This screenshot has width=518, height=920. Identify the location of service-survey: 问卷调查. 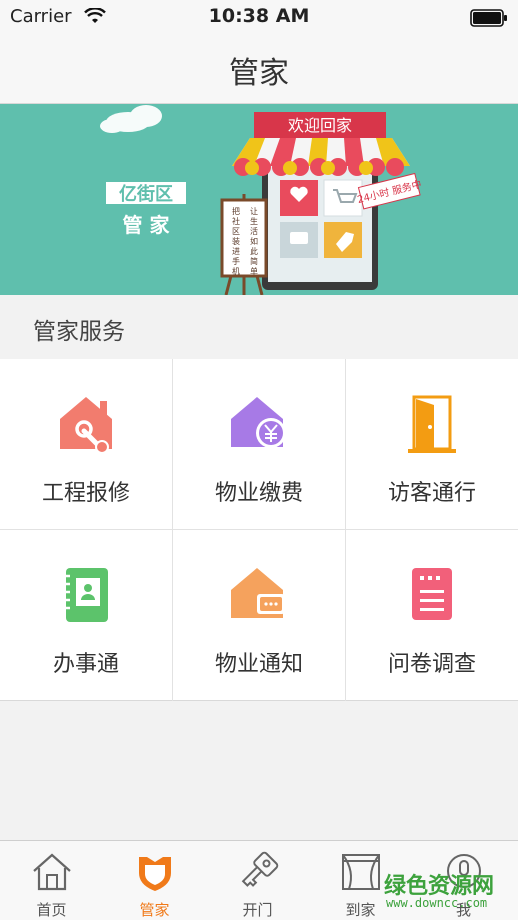
(432, 615).